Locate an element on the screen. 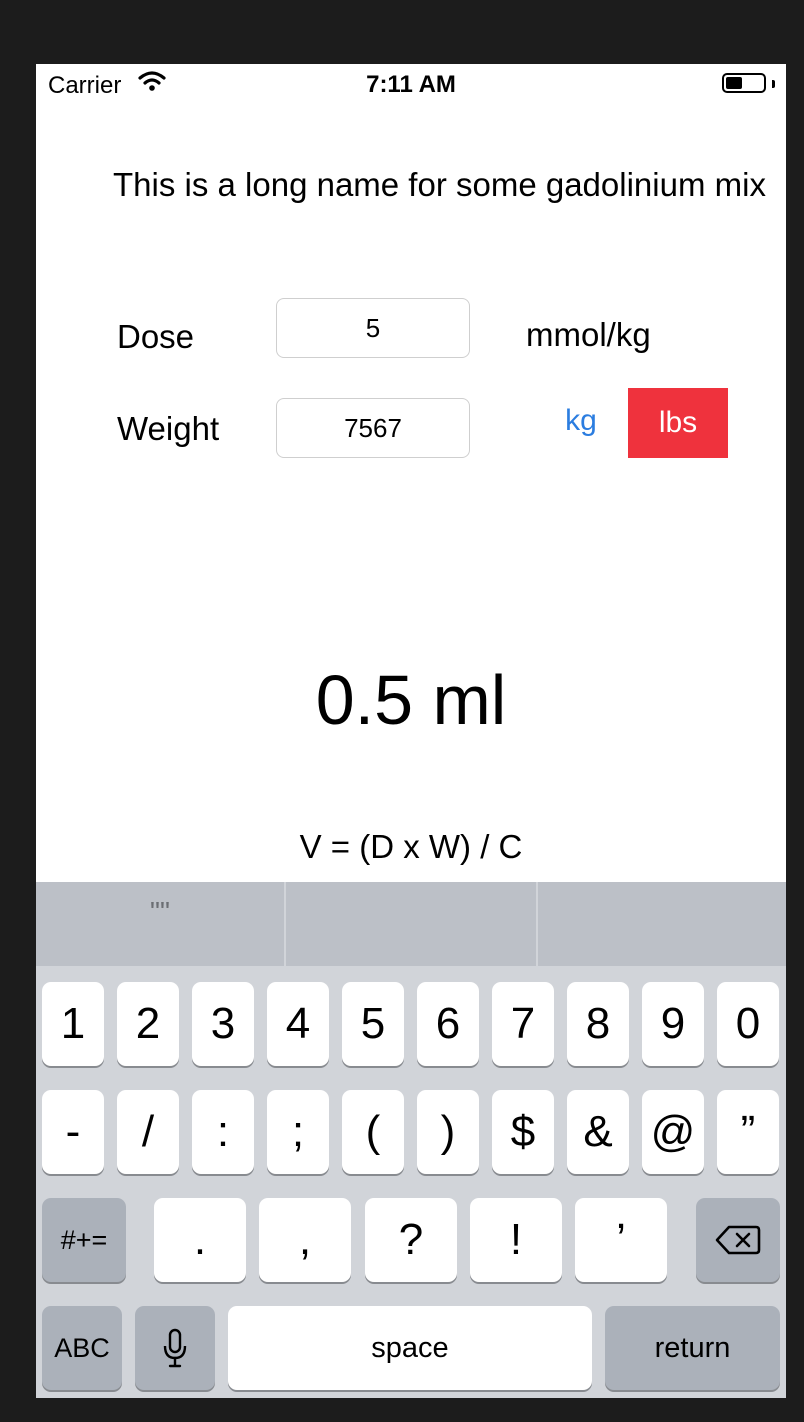 This screenshot has height=1422, width=804. unit-lbs-button: lbs is located at coordinates (678, 423).